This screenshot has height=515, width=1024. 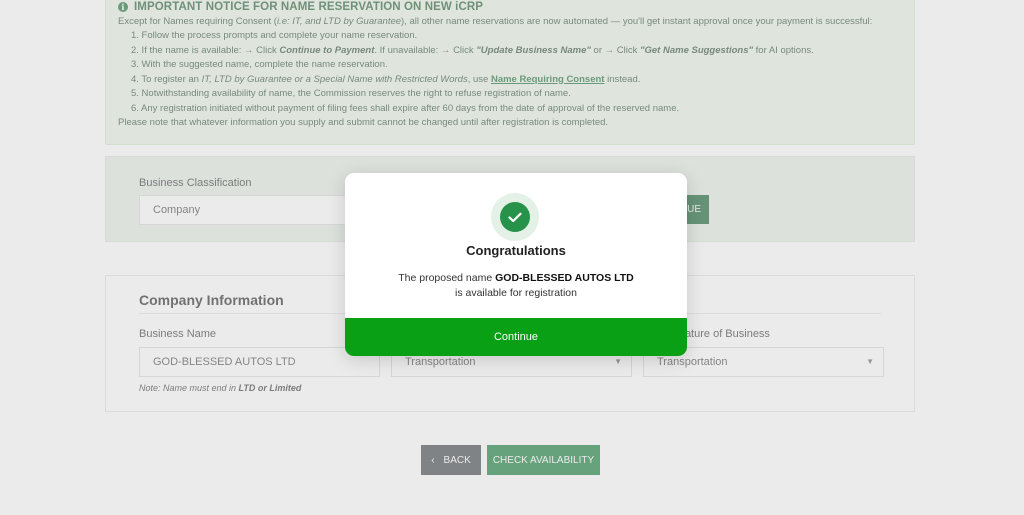 I want to click on success-icon-halo, so click(x=515, y=217).